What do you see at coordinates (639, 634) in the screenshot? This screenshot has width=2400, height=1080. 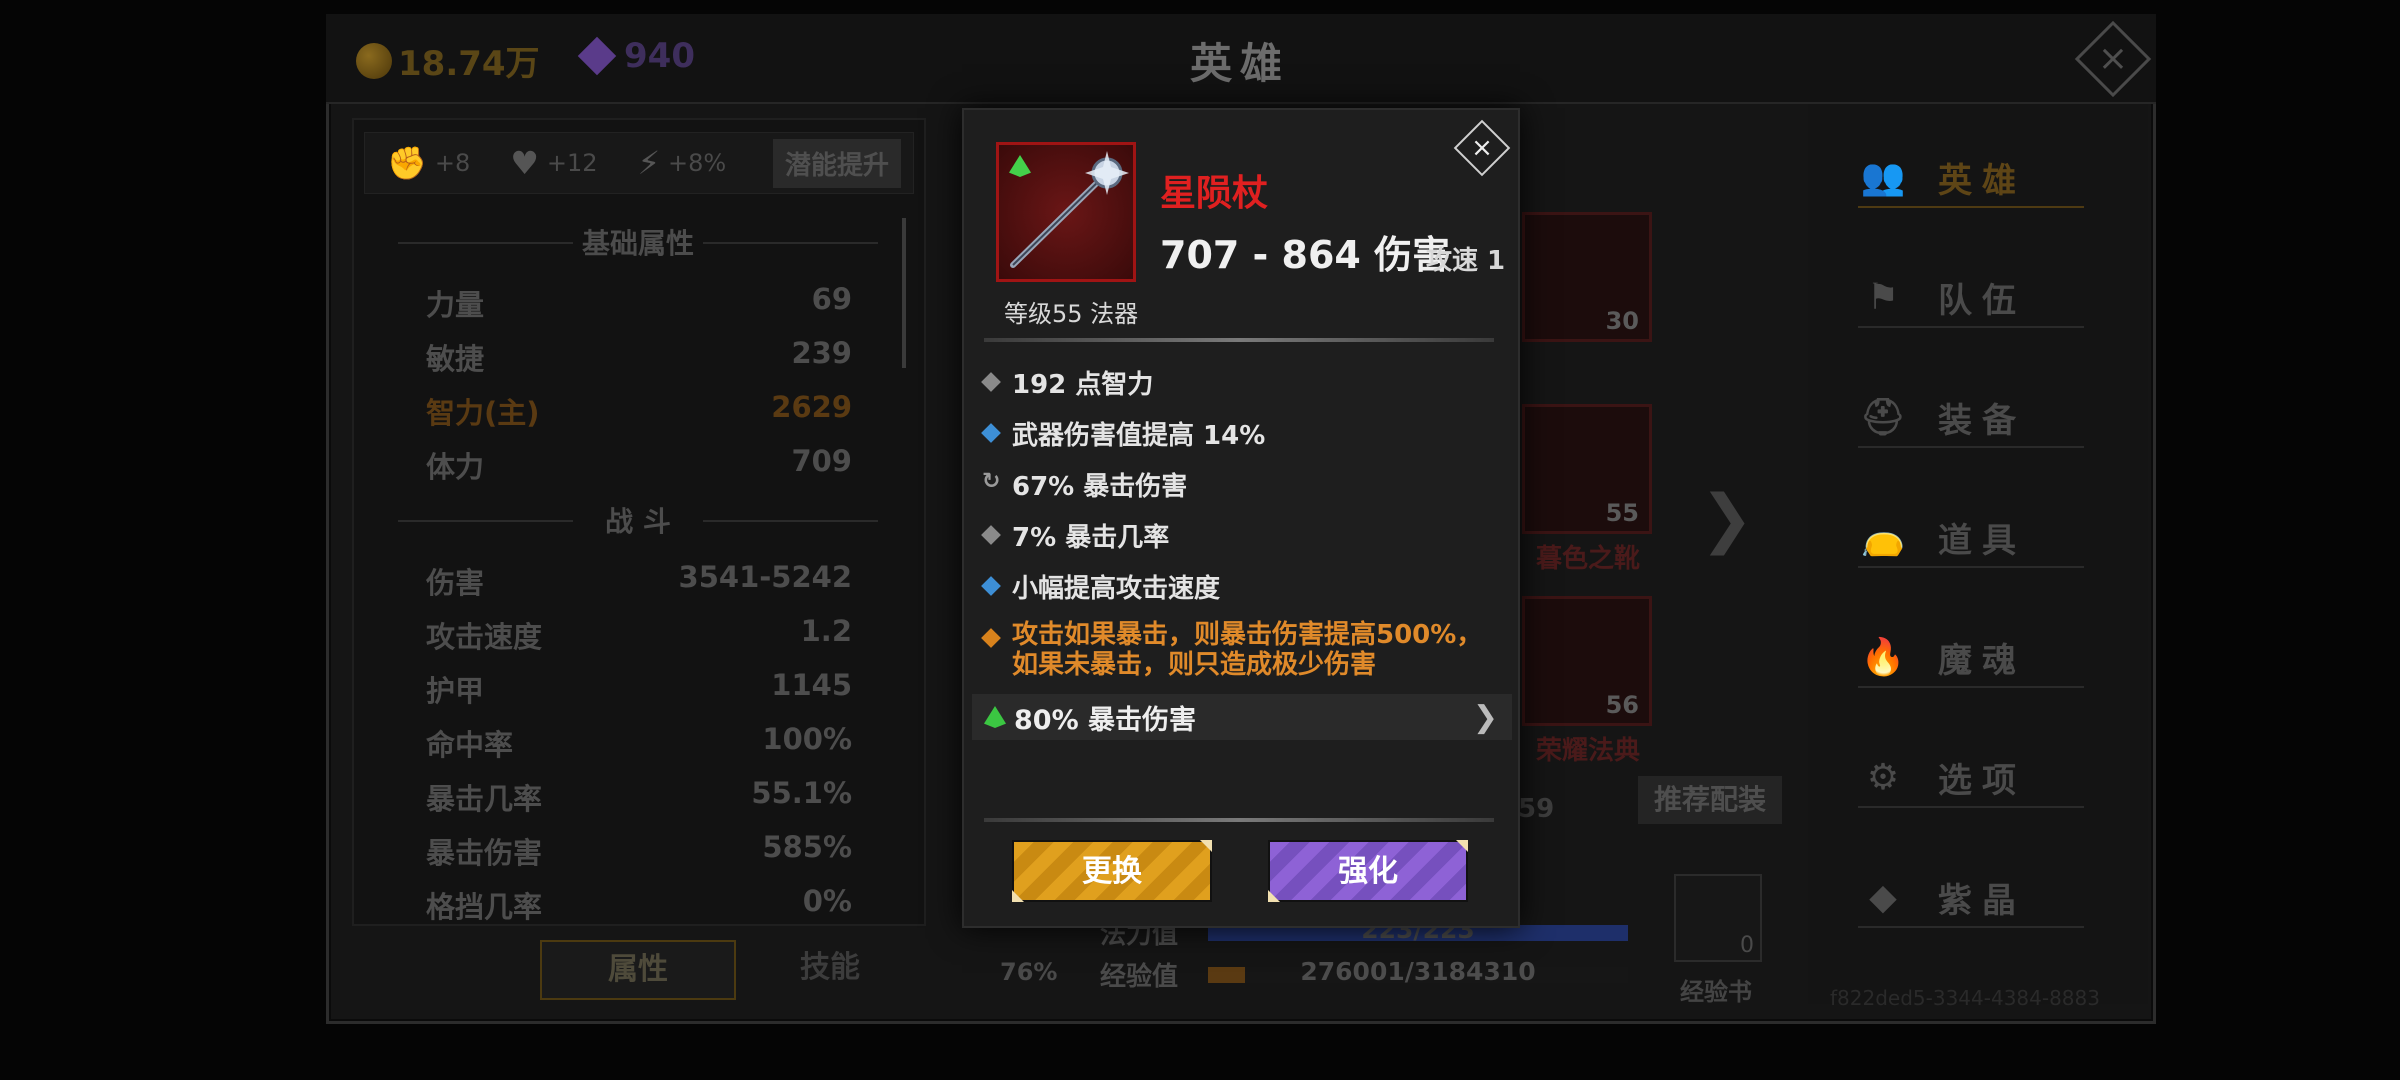 I see `stat-row: 攻击速度 1.2` at bounding box center [639, 634].